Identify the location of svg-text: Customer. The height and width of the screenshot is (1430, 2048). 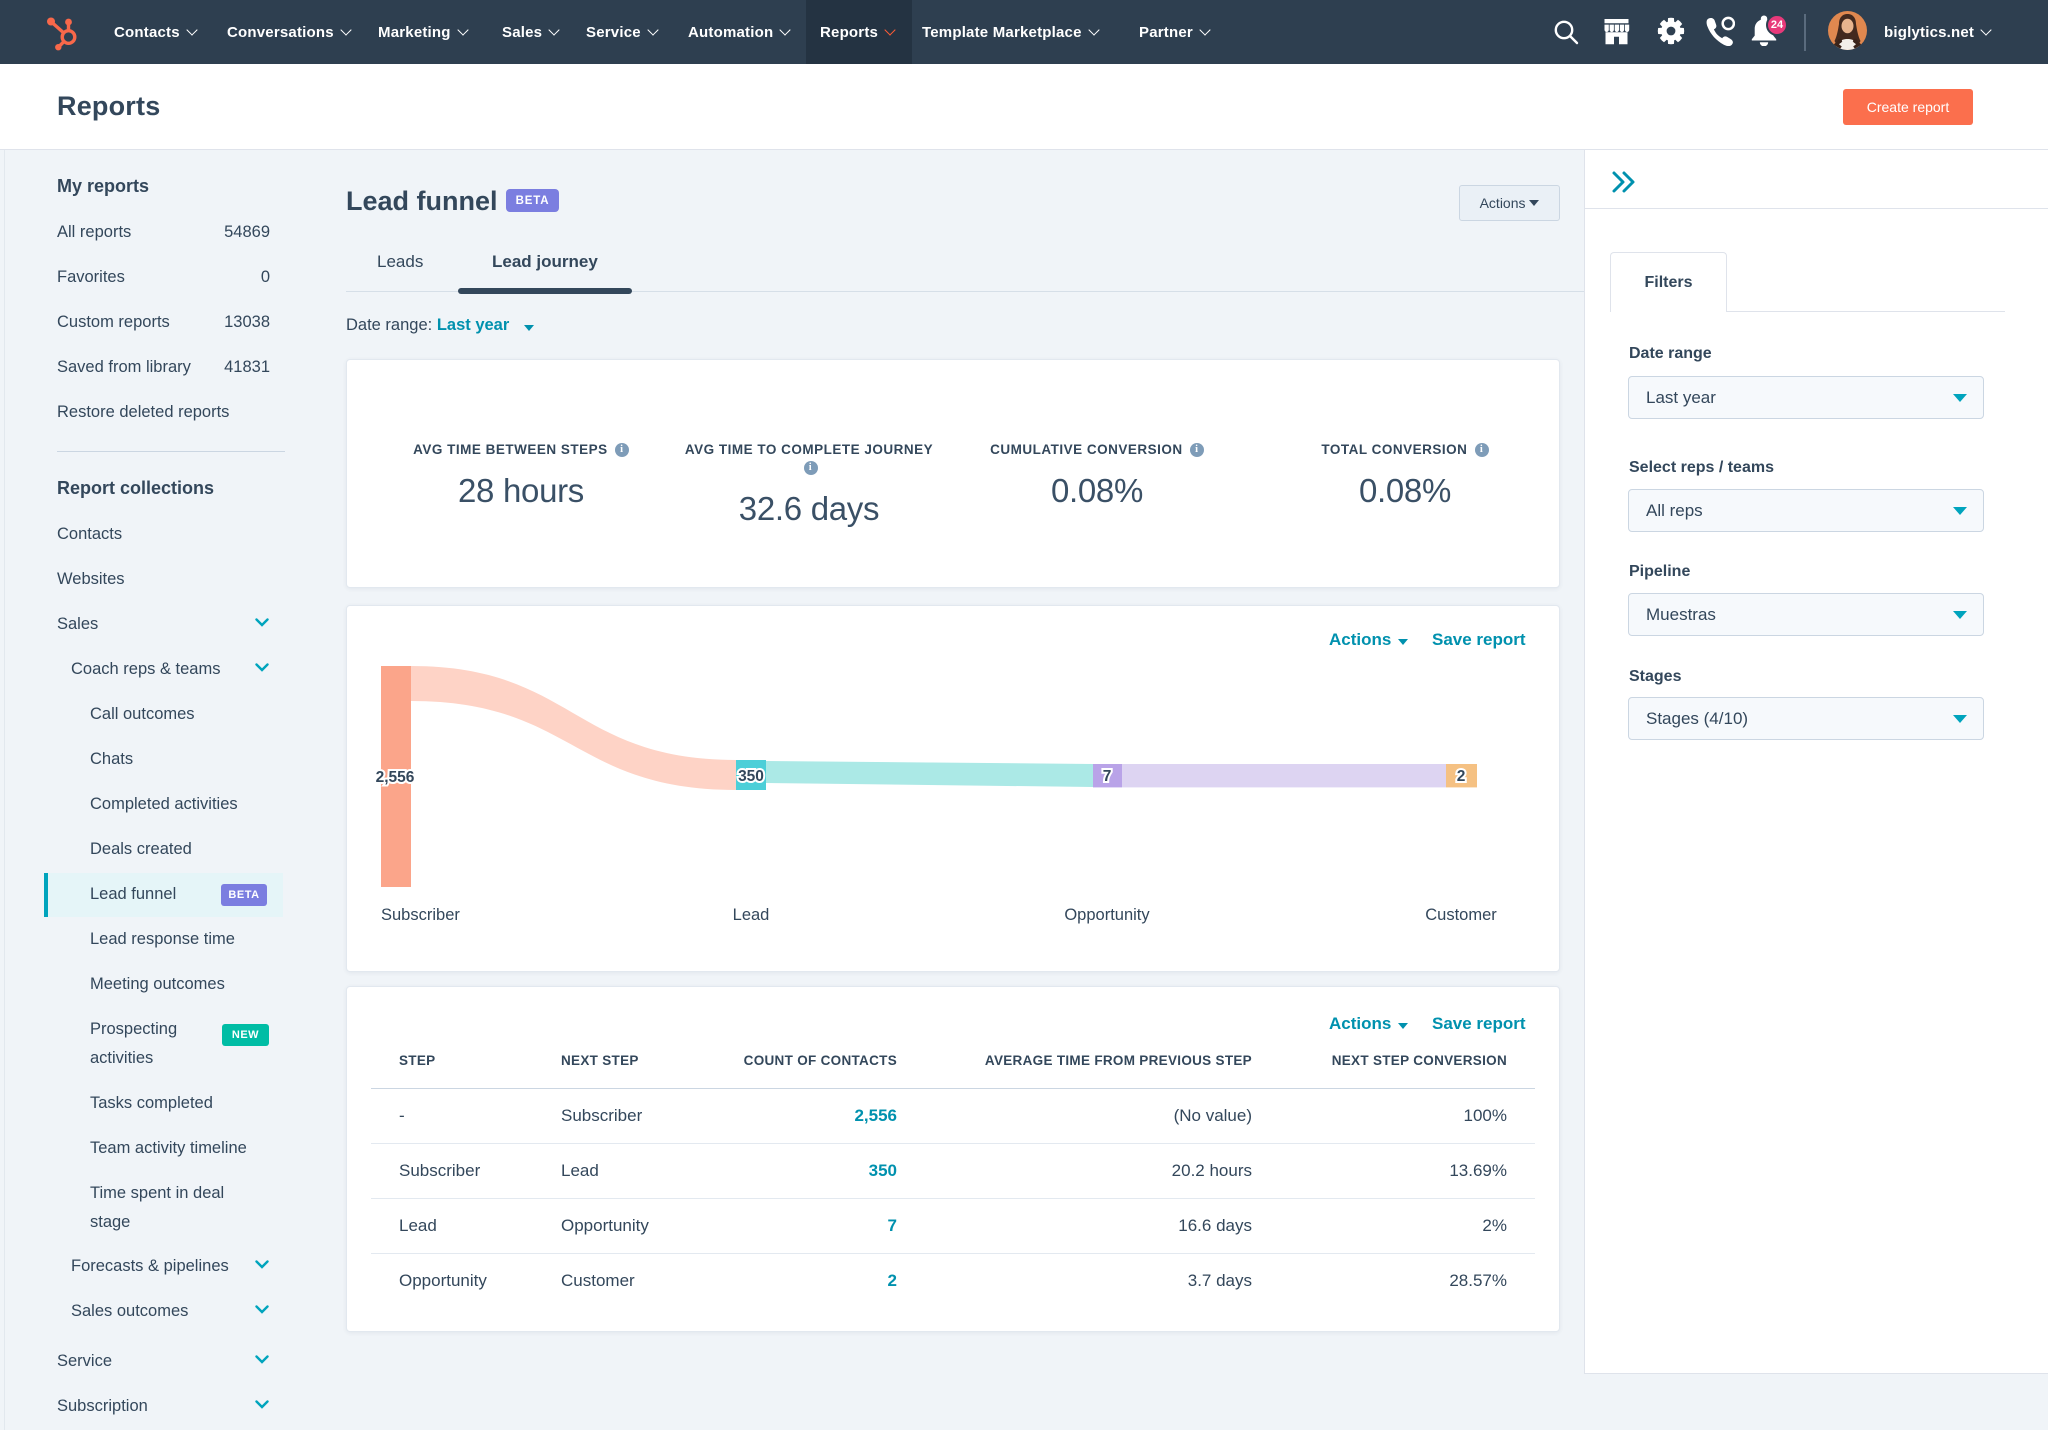
(1461, 915).